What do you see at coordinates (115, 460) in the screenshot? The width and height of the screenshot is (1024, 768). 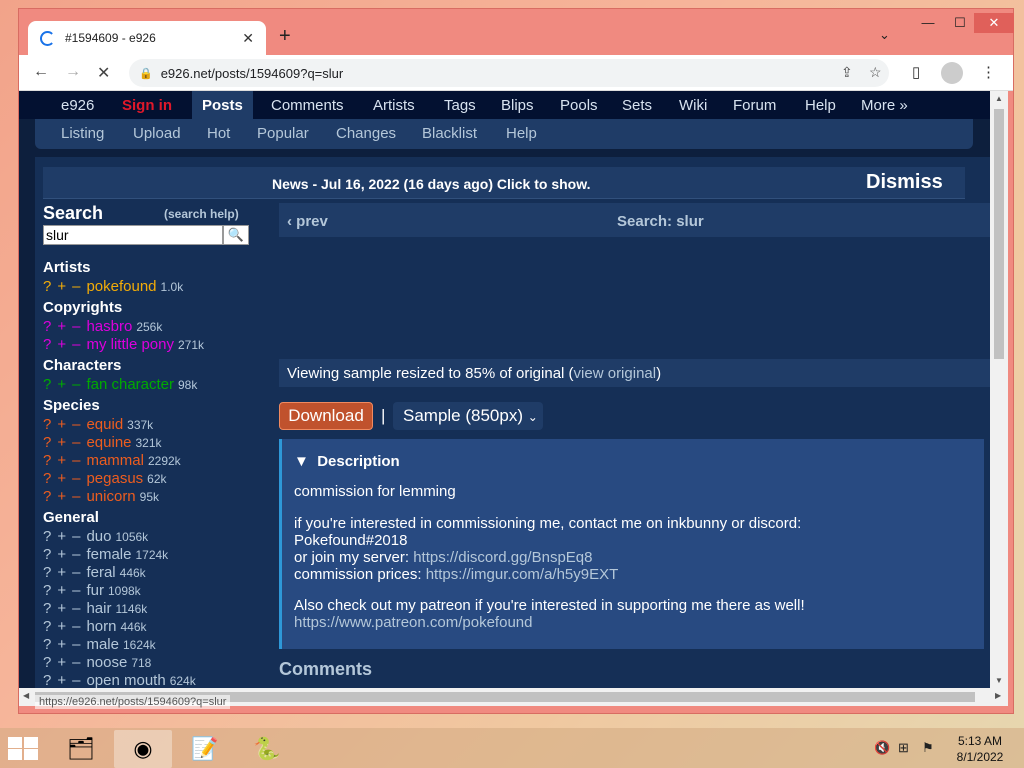 I see `tag-name-link: mammal` at bounding box center [115, 460].